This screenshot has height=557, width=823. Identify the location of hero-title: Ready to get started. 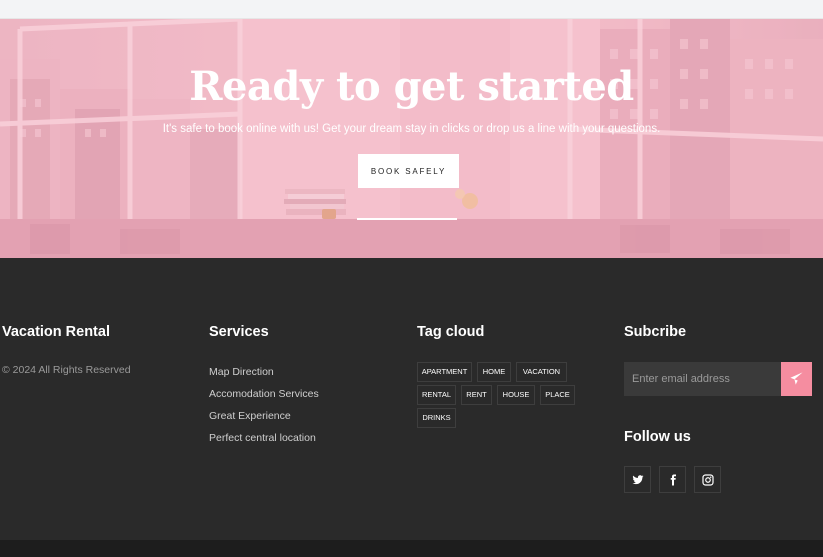
(411, 86).